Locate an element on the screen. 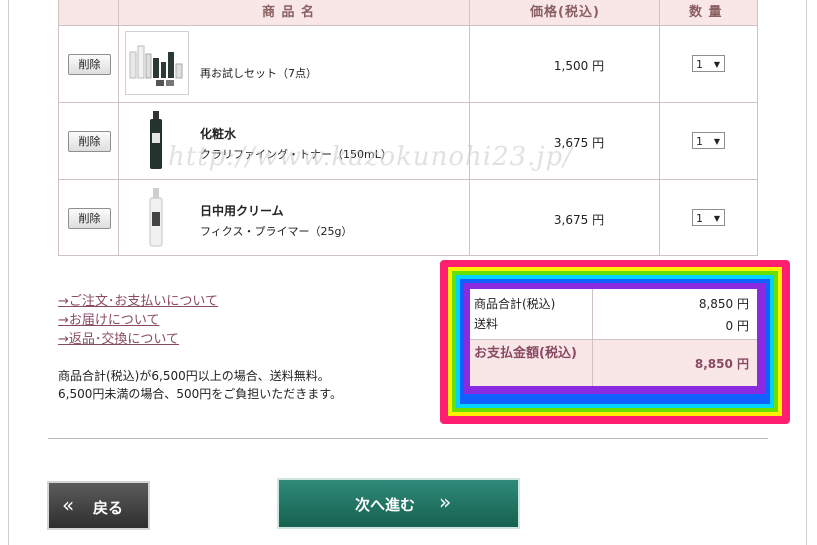  returns-link: →返品･交換について is located at coordinates (118, 337).